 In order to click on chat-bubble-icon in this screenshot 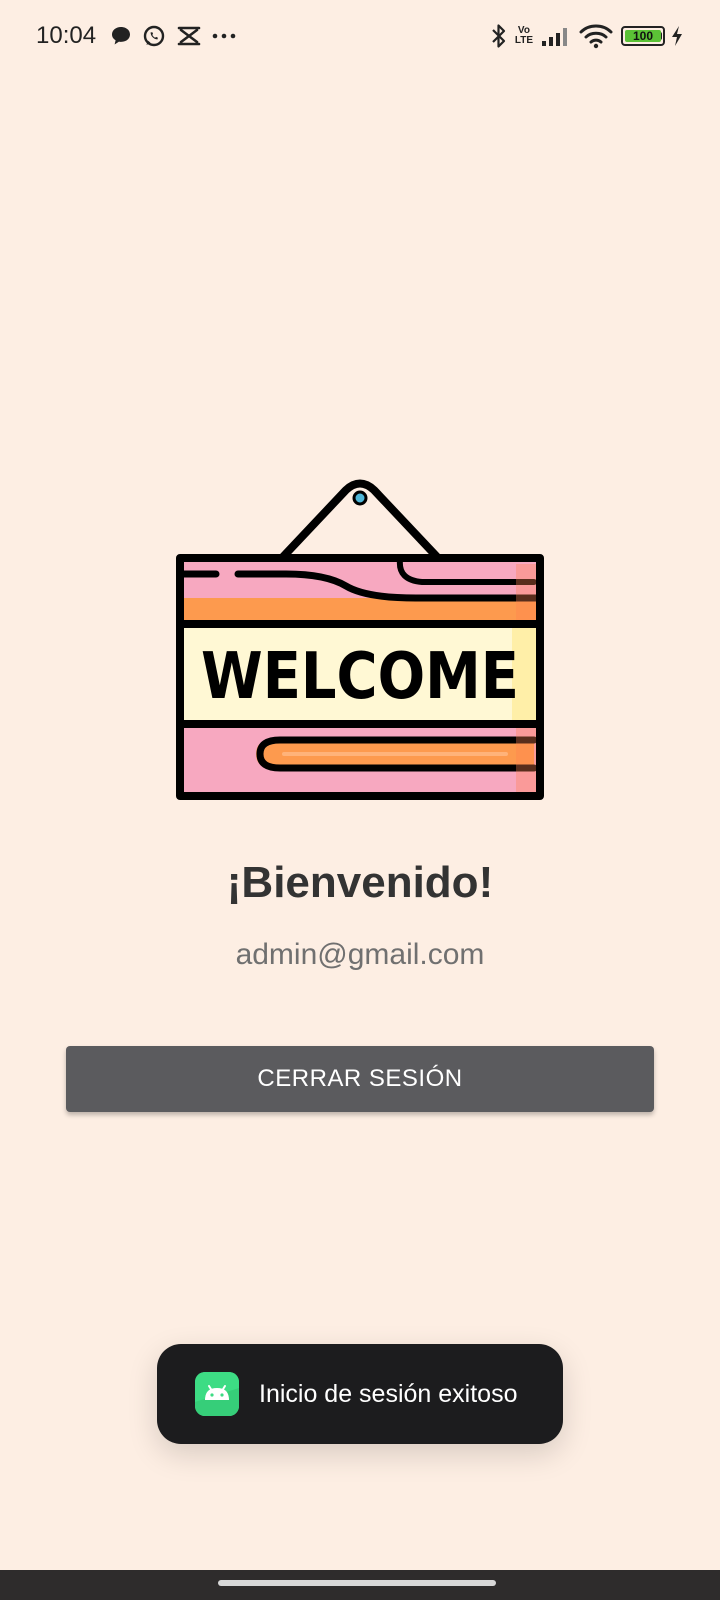, I will do `click(121, 36)`.